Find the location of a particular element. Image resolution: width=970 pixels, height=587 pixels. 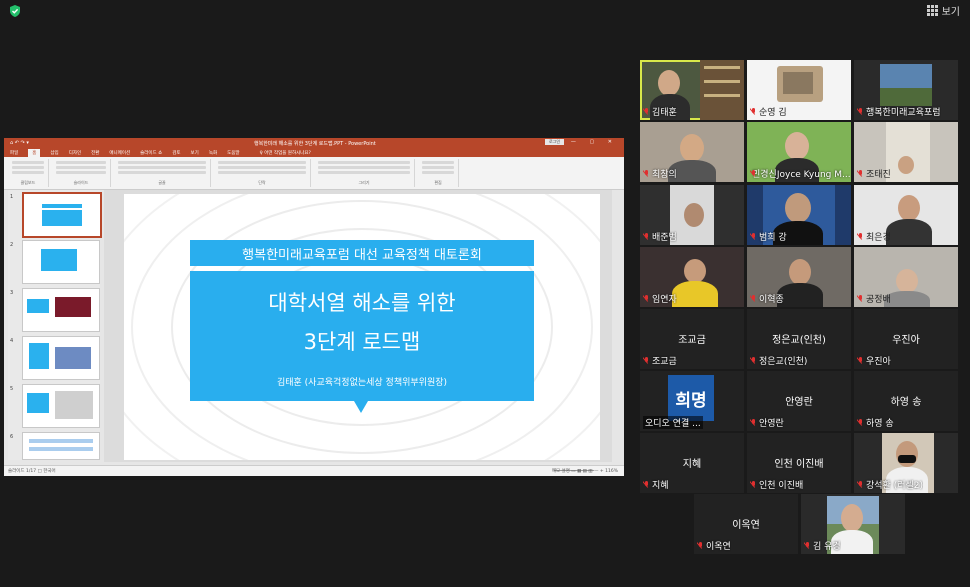

tab-transitions: 전환 is located at coordinates (95, 153).